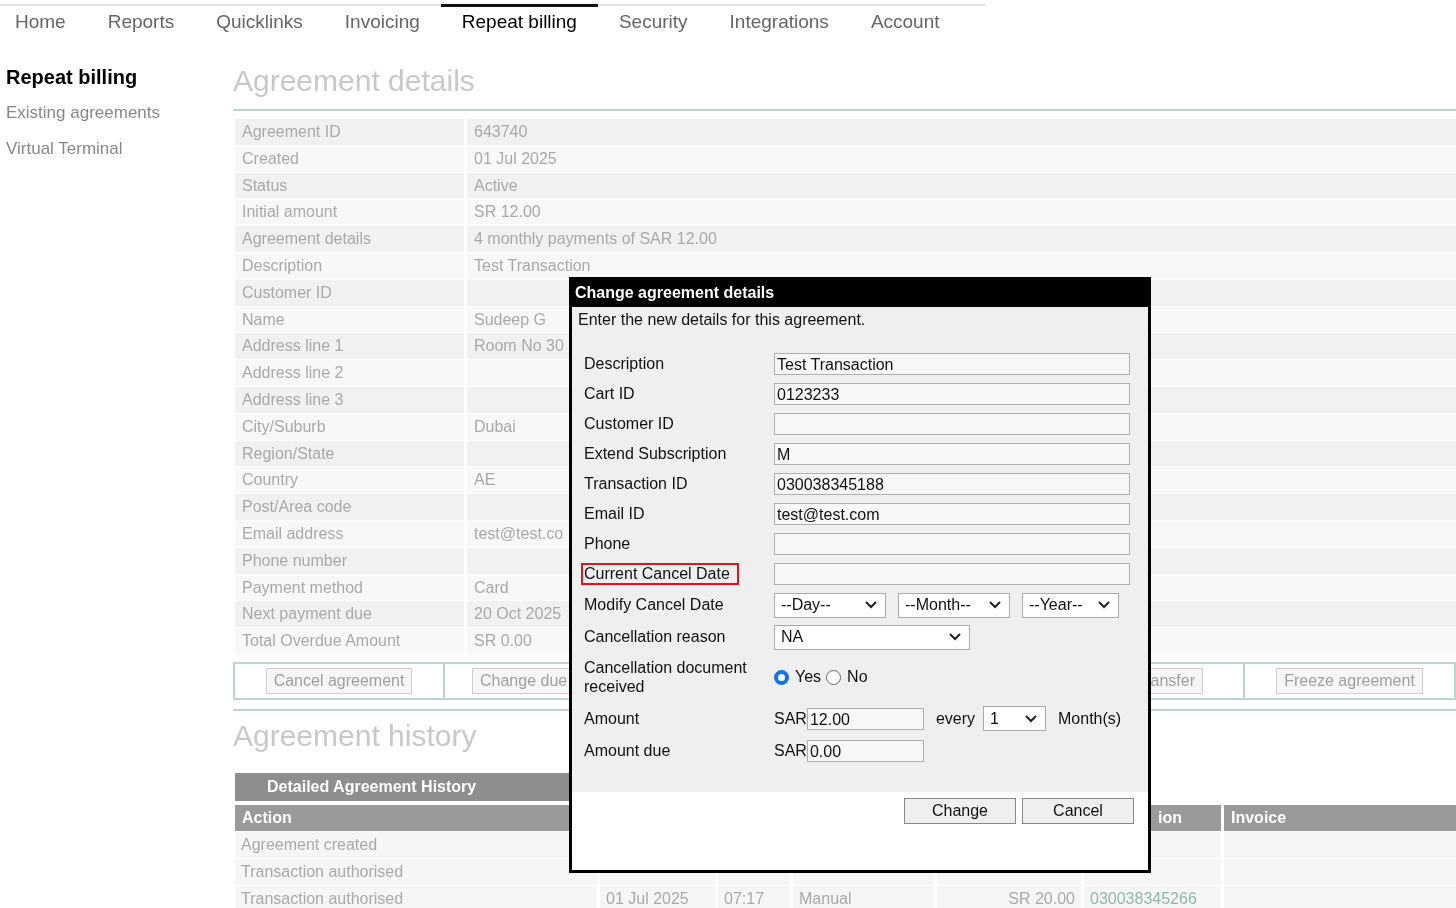  What do you see at coordinates (349, 453) in the screenshot?
I see `field-label: Region/State` at bounding box center [349, 453].